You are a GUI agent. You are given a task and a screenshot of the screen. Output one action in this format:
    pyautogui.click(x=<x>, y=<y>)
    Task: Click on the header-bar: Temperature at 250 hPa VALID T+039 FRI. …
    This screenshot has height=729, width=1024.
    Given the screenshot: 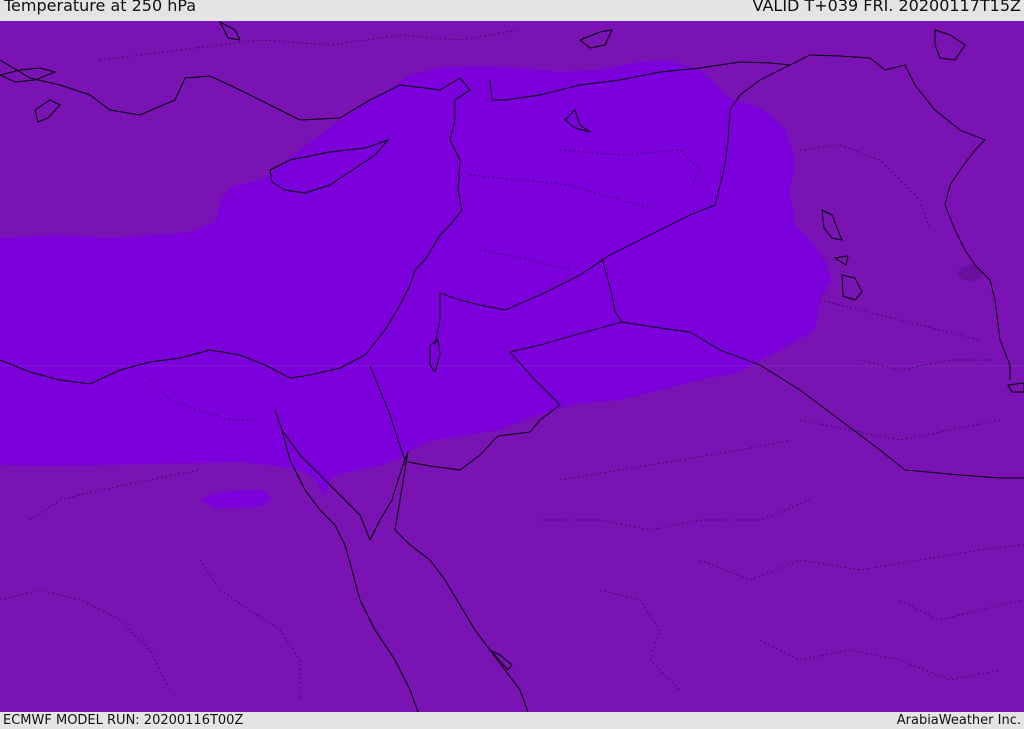 What is the action you would take?
    pyautogui.click(x=512, y=10)
    